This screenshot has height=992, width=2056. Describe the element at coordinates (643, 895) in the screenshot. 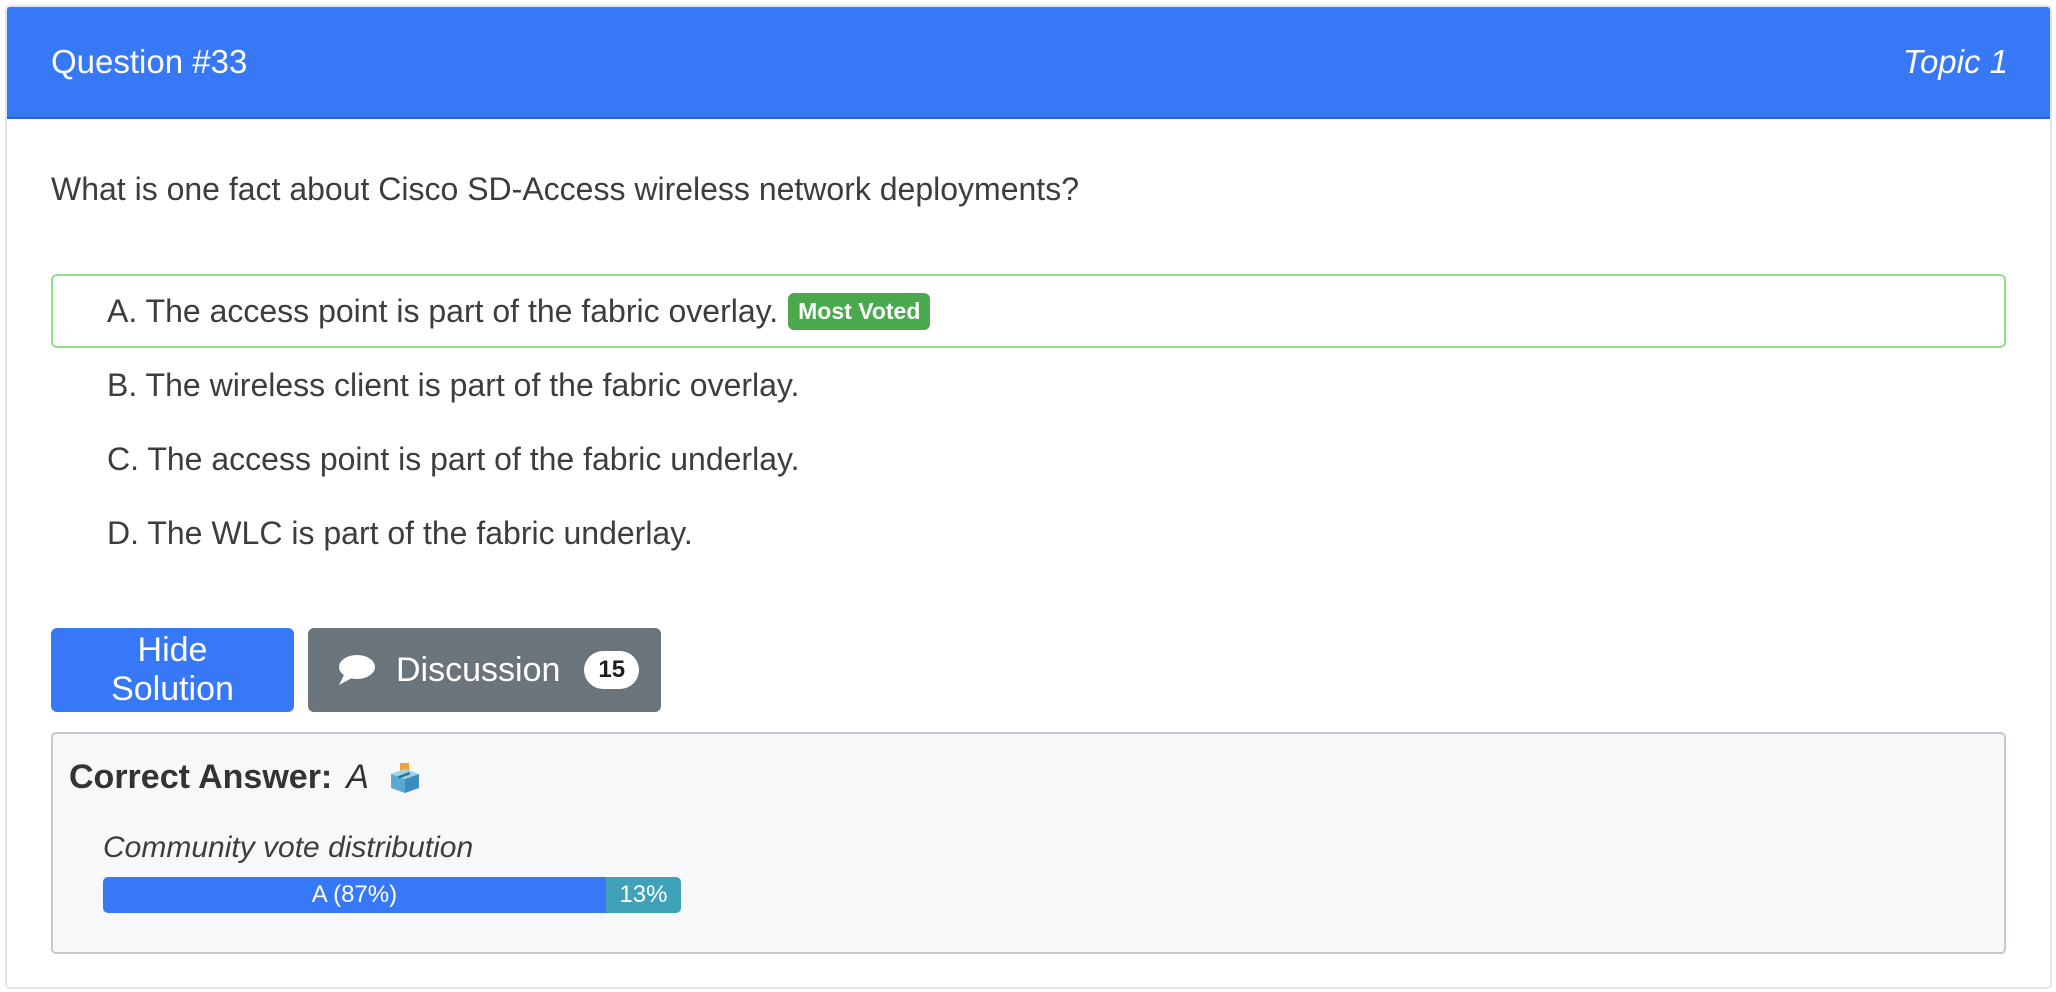

I see `vote-segment-other: 13%` at that location.